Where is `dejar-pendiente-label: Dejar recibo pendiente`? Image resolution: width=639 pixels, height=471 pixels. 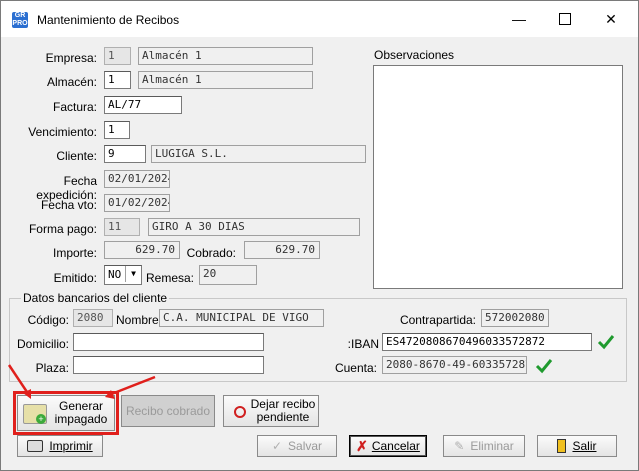 dejar-pendiente-label: Dejar recibo pendiente is located at coordinates (283, 410).